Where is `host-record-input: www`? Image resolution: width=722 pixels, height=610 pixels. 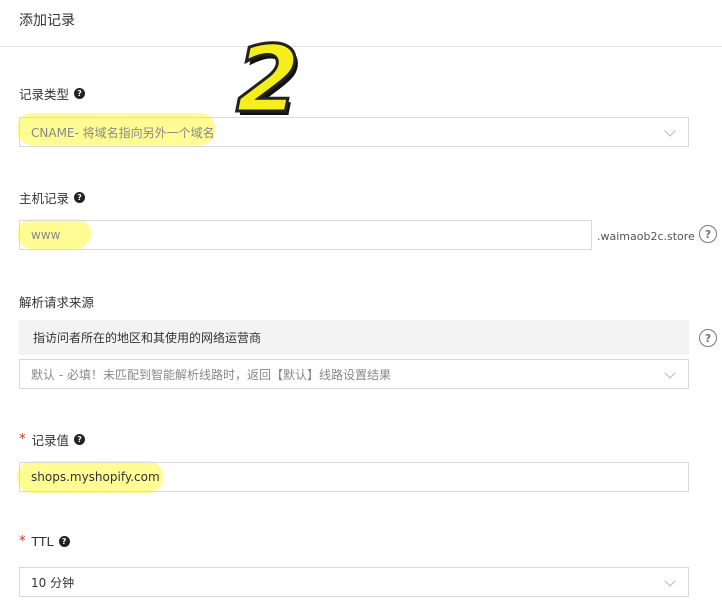
host-record-input: www is located at coordinates (305, 235).